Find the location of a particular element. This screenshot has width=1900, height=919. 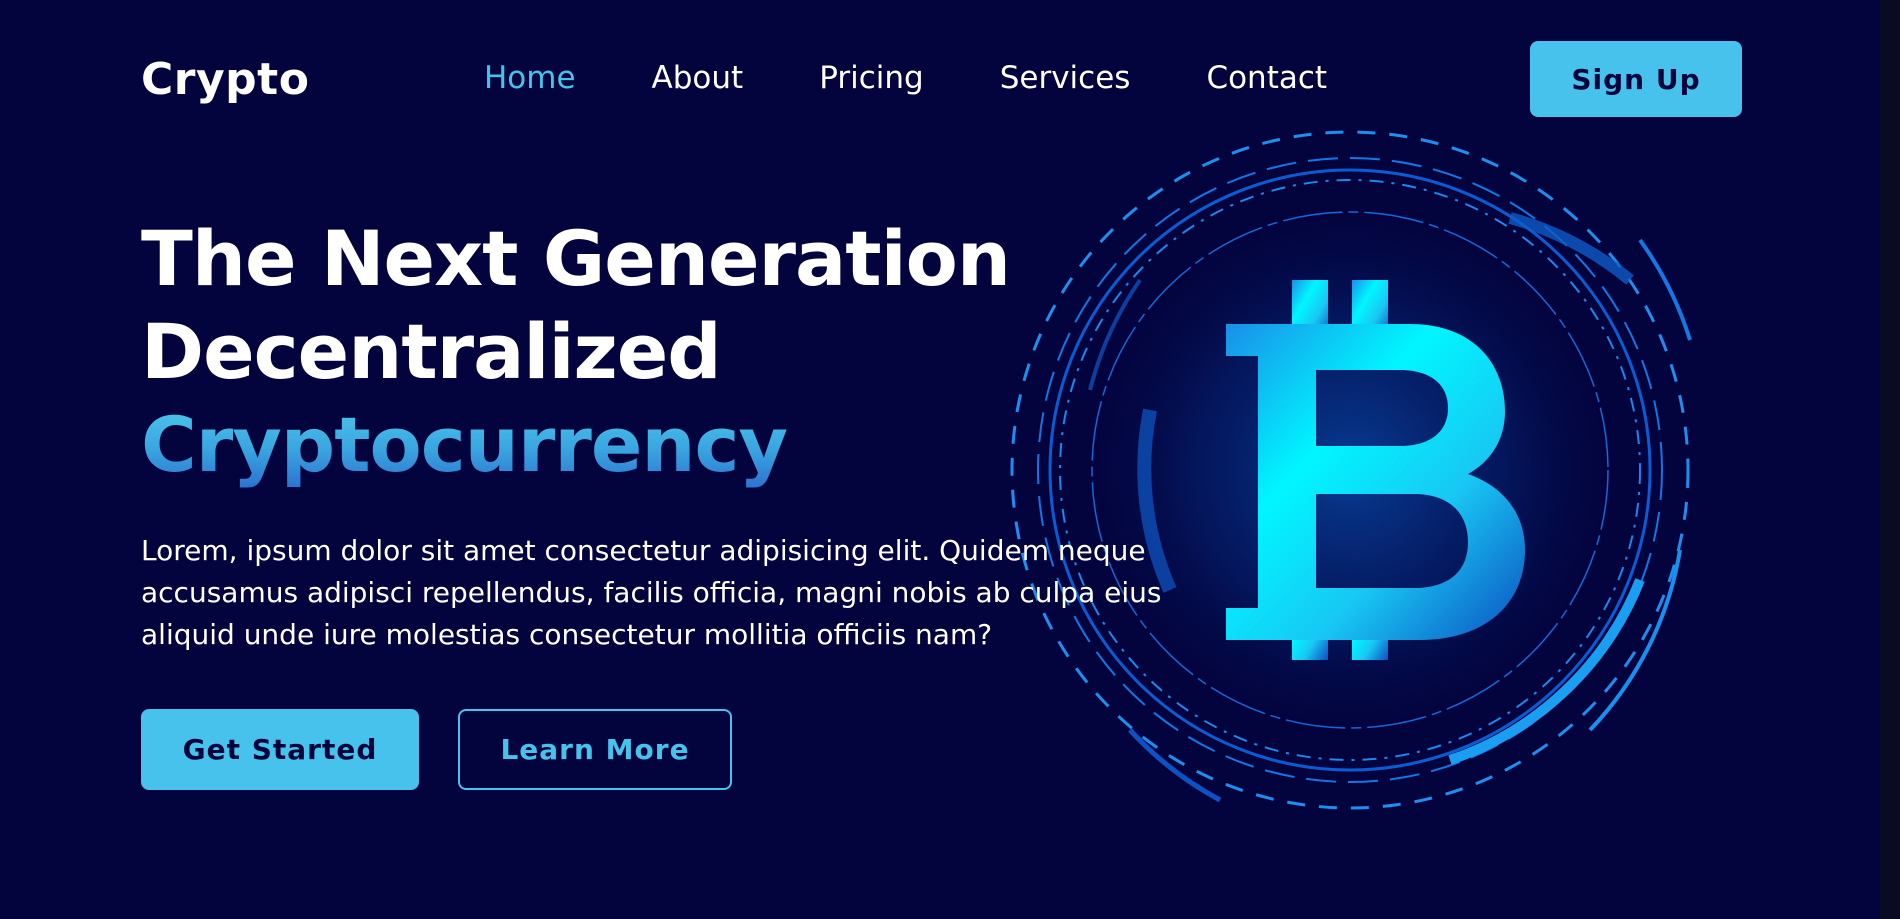

nav-link-services: Services is located at coordinates (1065, 78).